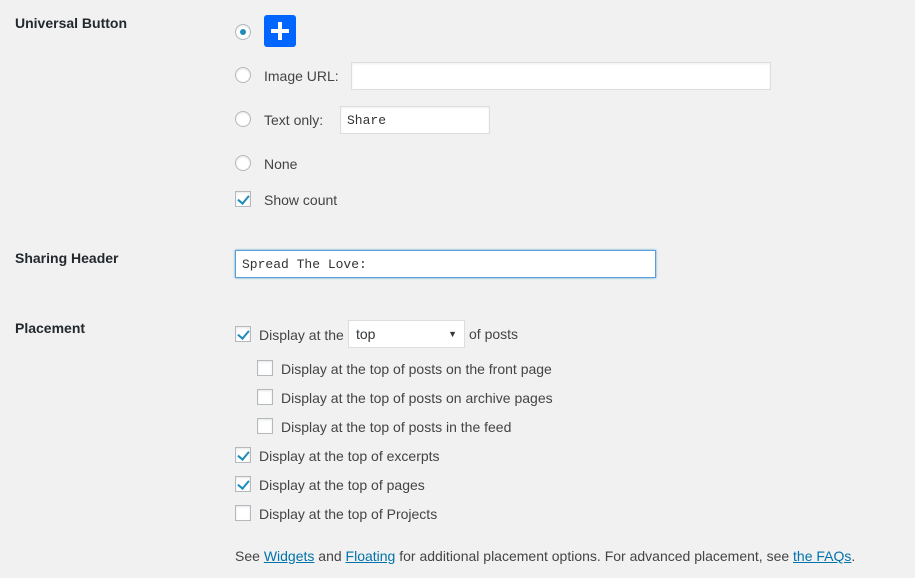  I want to click on universal-button-label: Universal Button, so click(71, 23).